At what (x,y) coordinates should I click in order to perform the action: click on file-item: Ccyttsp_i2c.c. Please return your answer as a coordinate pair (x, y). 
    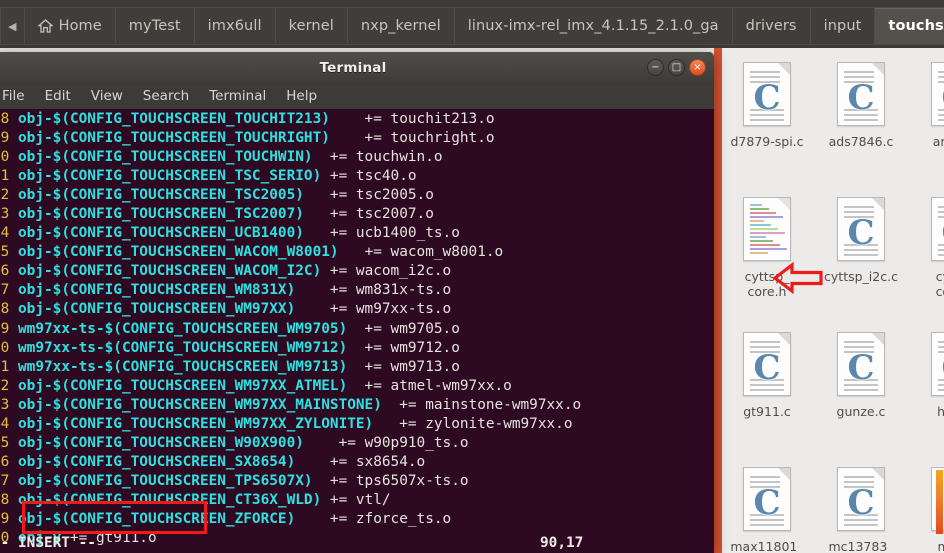
    Looking at the image, I should click on (861, 256).